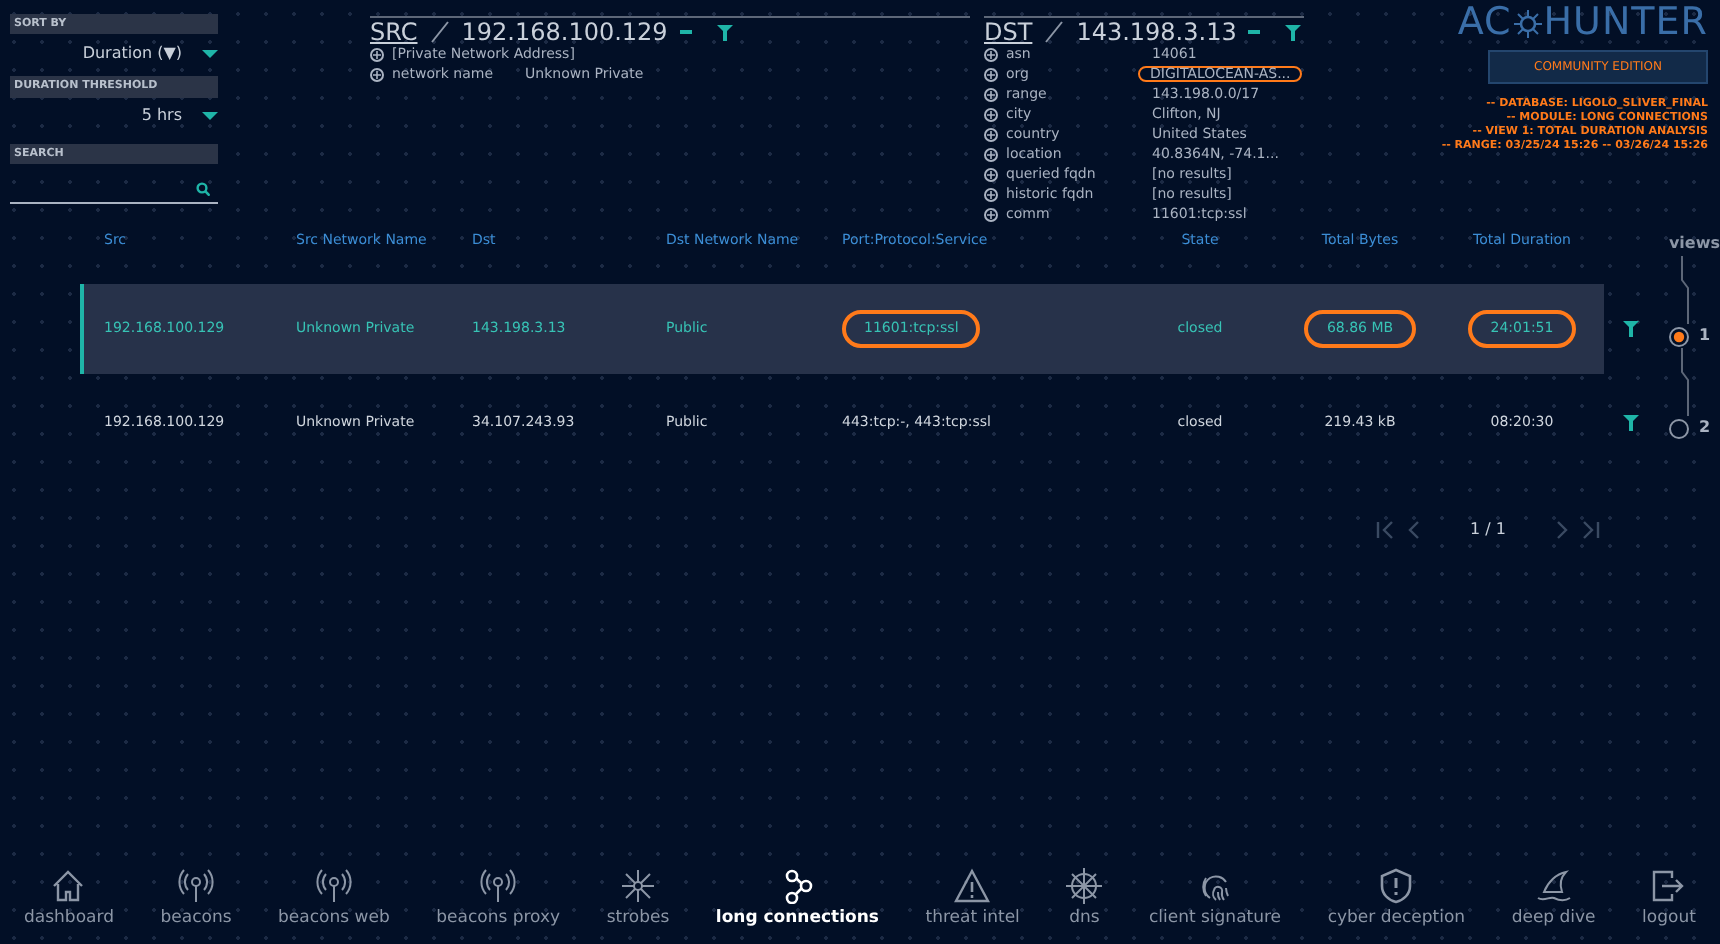 This screenshot has width=1720, height=944. I want to click on nav-item: threat intel, so click(972, 900).